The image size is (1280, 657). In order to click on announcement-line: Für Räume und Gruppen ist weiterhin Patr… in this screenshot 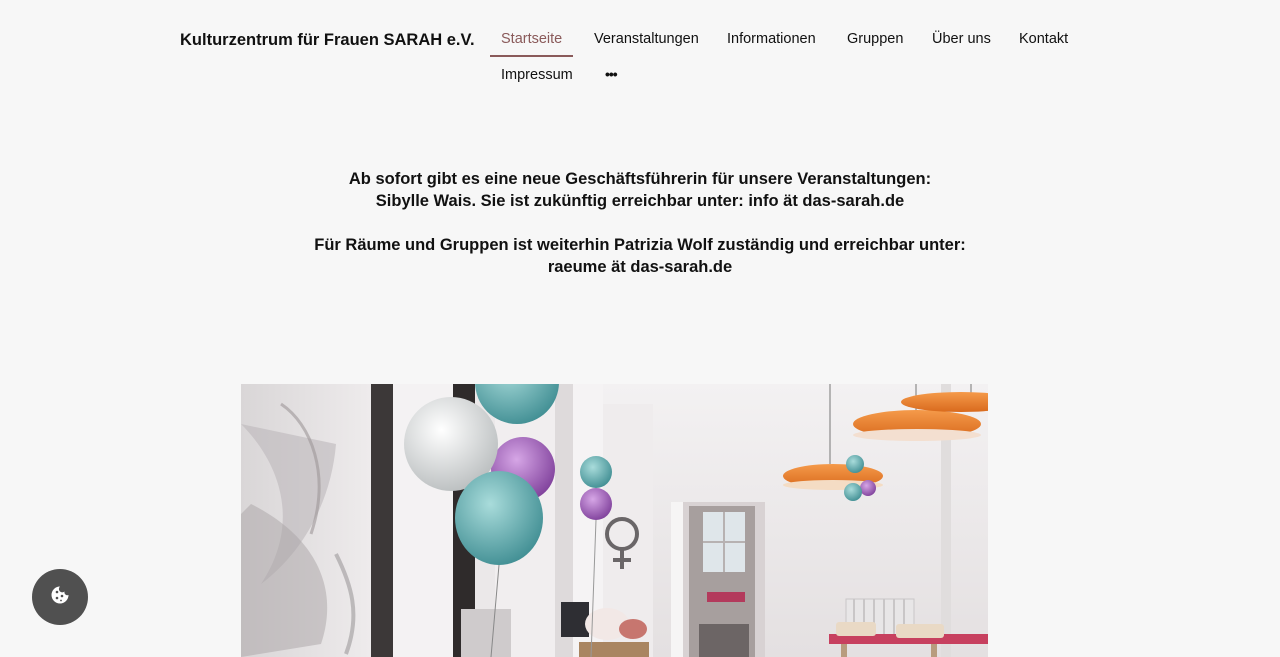, I will do `click(640, 245)`.